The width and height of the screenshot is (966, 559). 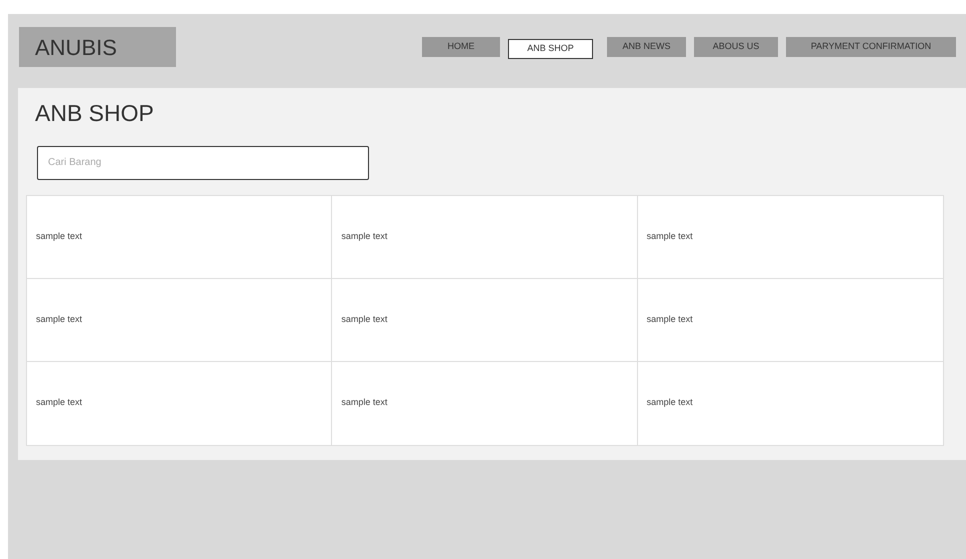 I want to click on nav-tab: ABOUS US, so click(x=736, y=47).